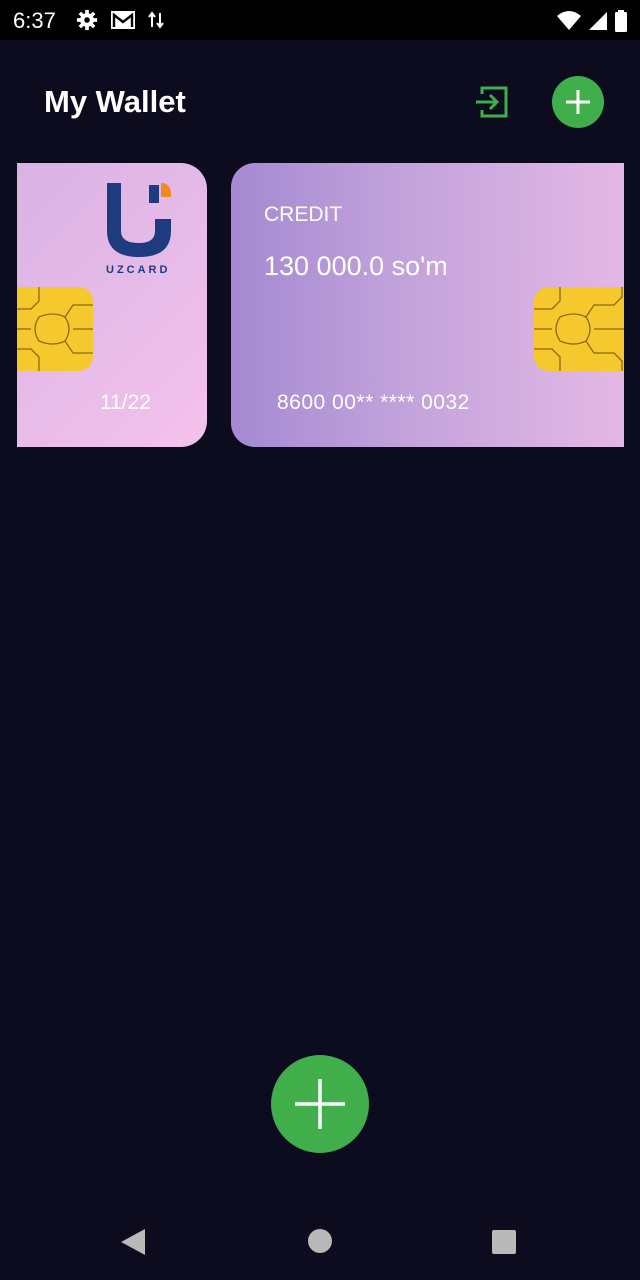 The height and width of the screenshot is (1280, 640). Describe the element at coordinates (156, 20) in the screenshot. I see `data-transfer-icon` at that location.